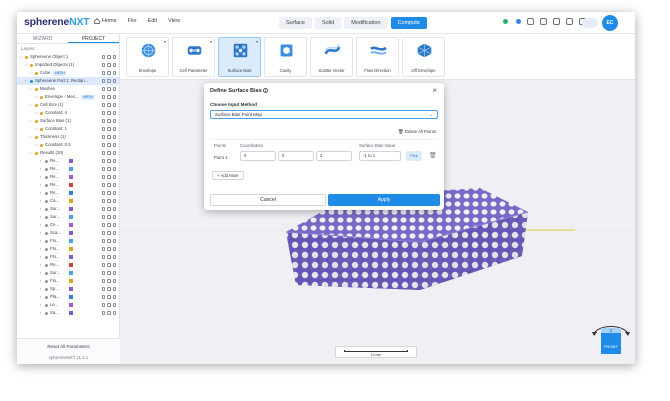 The image size is (670, 401). Describe the element at coordinates (68, 145) in the screenshot. I see `tree-item: › Constant: 0.3` at that location.